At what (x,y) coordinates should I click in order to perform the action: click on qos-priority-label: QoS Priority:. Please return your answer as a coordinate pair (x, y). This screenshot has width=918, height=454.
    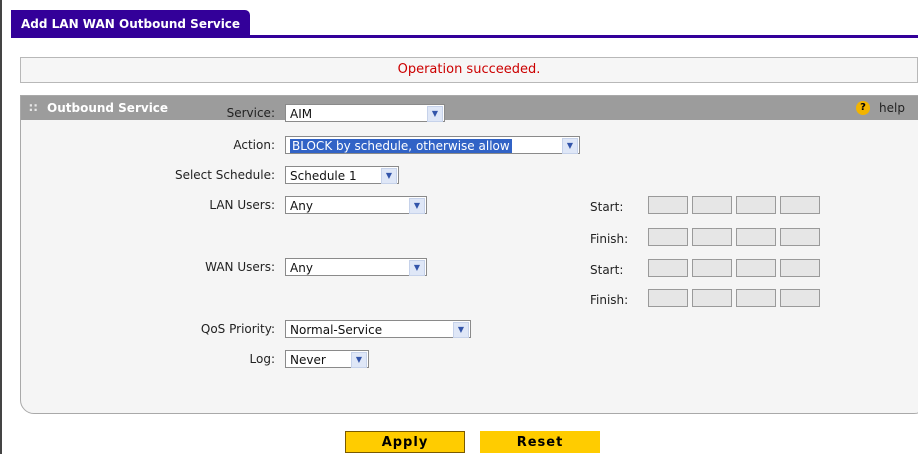
    Looking at the image, I should click on (237, 329).